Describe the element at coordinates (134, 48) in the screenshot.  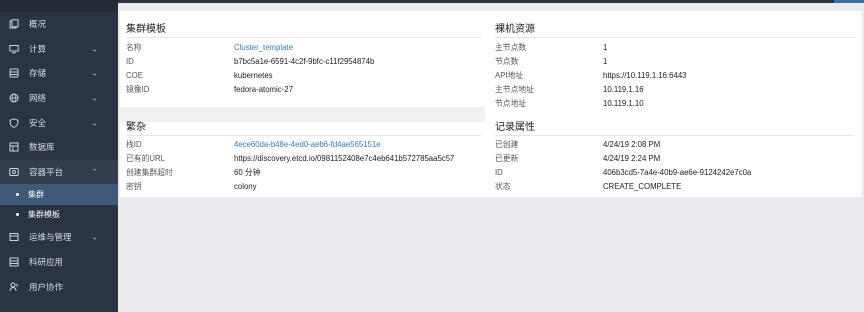
I see `detail-key: 名称` at that location.